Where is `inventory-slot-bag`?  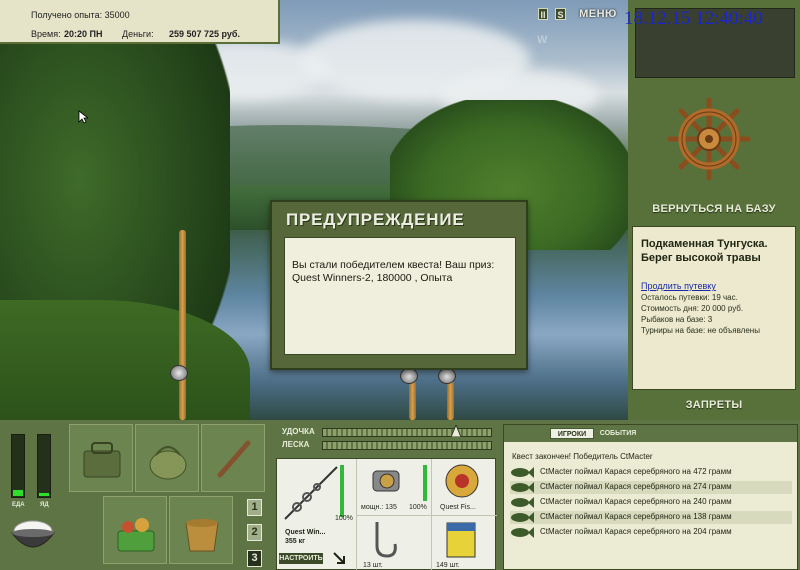
inventory-slot-bag is located at coordinates (167, 458).